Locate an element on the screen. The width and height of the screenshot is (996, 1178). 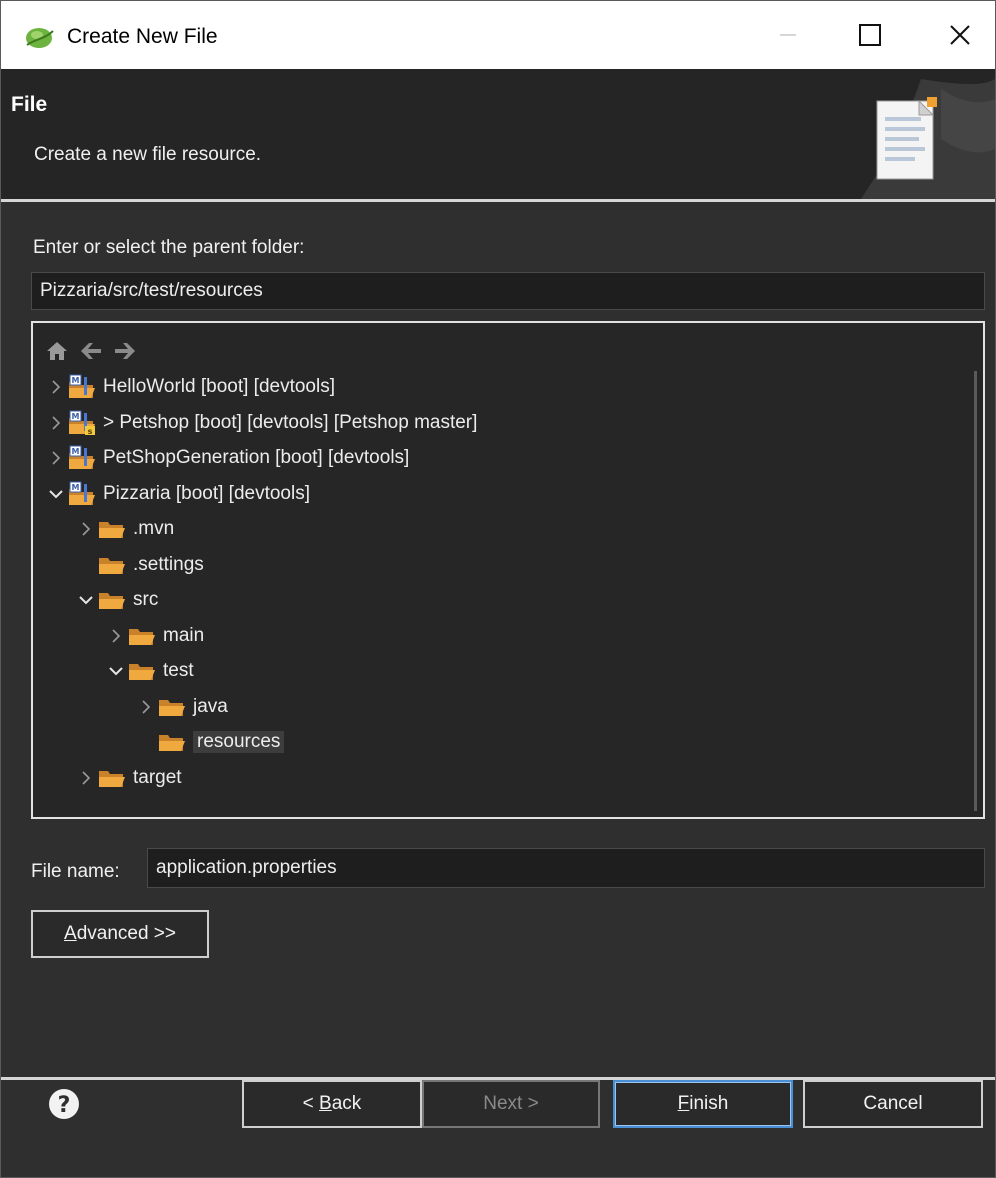
tree-item-label: target is located at coordinates (157, 777).